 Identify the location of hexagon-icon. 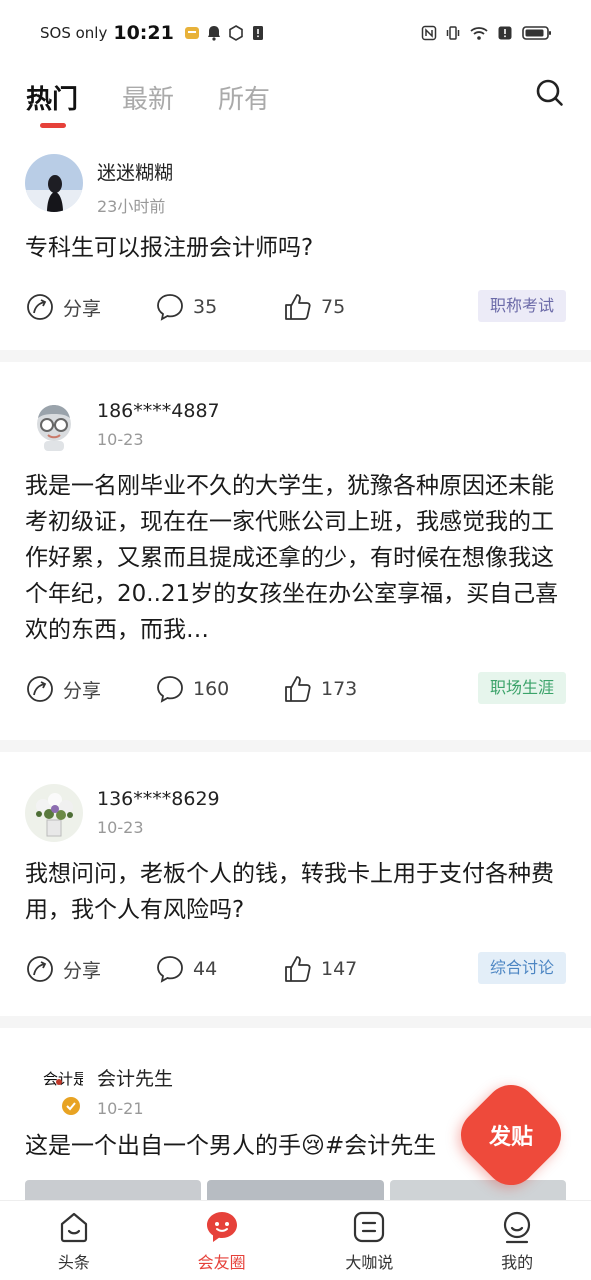
(236, 33).